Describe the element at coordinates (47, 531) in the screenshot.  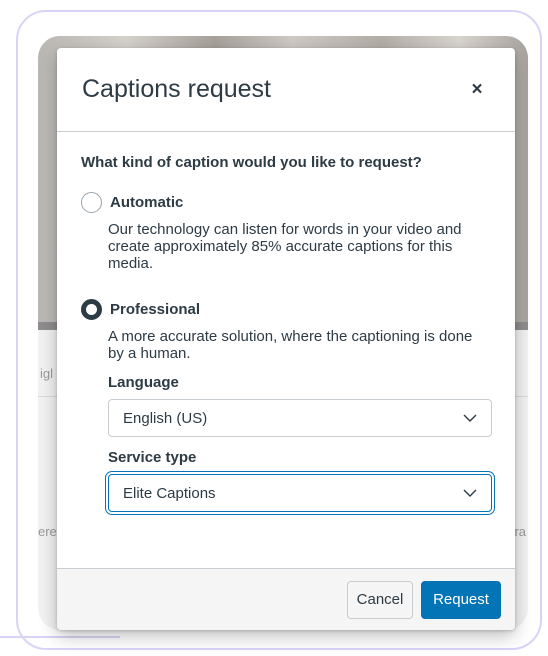
I see `background-text: ere` at that location.